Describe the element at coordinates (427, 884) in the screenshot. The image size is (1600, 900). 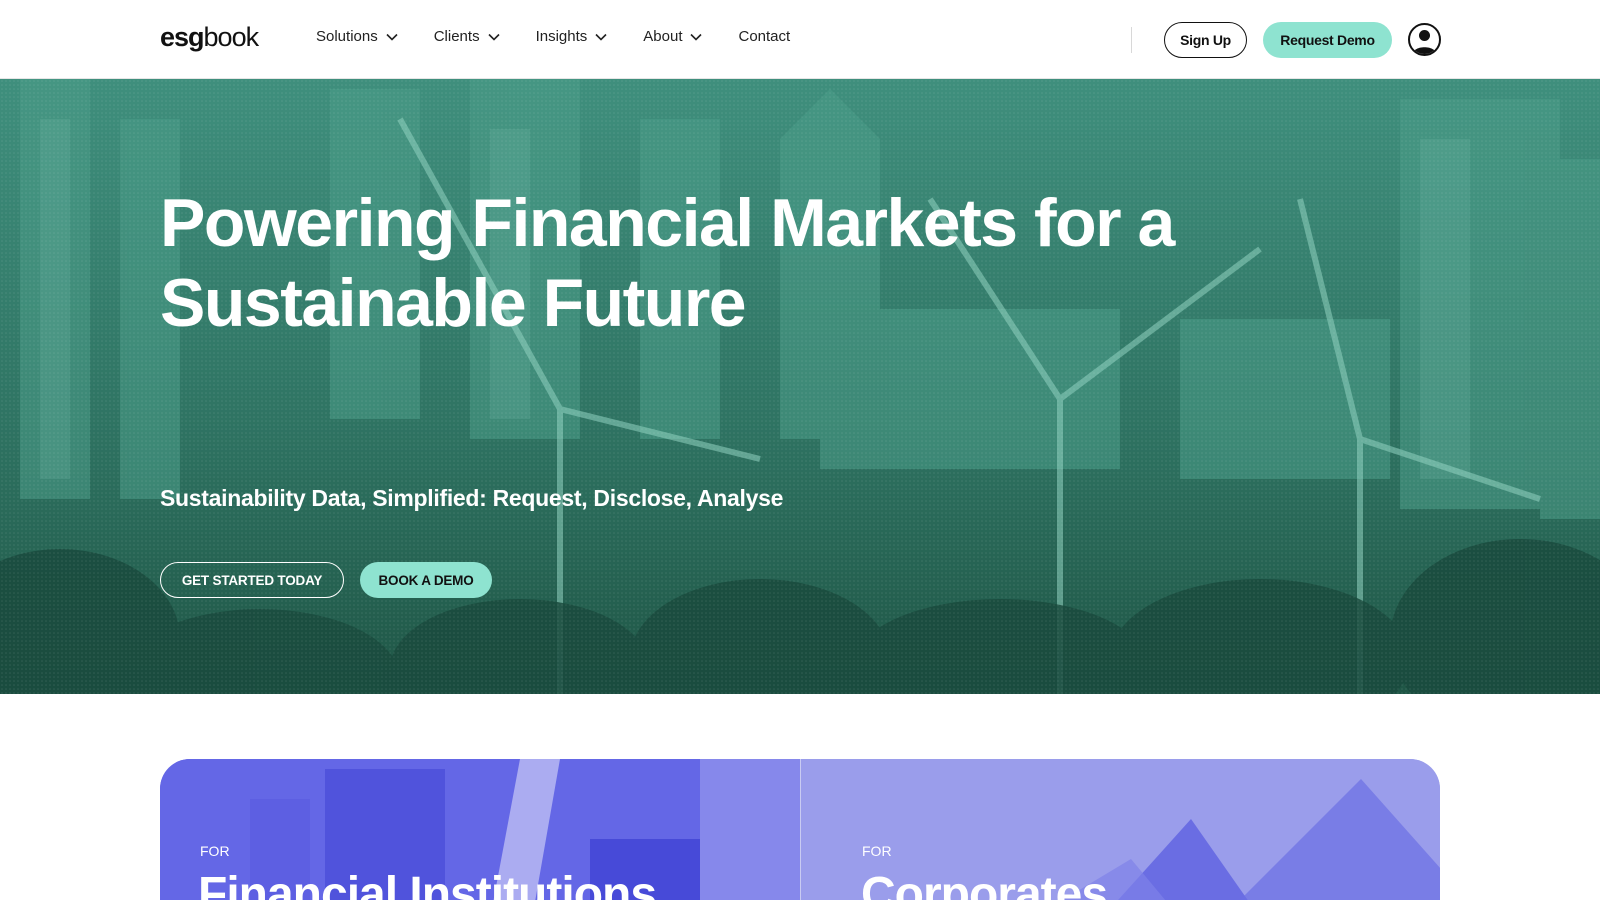
I see `card-title: Financial Institutions` at that location.